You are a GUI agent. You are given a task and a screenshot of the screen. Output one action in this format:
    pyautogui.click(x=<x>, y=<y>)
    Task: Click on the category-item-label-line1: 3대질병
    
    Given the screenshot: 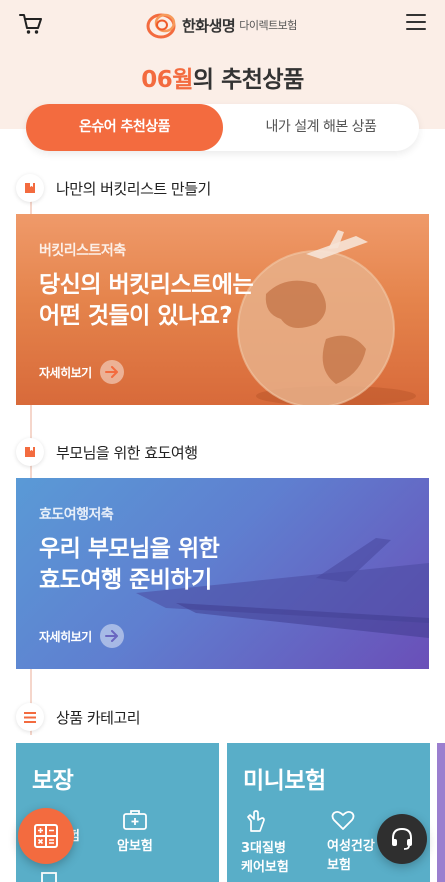 What is the action you would take?
    pyautogui.click(x=263, y=848)
    